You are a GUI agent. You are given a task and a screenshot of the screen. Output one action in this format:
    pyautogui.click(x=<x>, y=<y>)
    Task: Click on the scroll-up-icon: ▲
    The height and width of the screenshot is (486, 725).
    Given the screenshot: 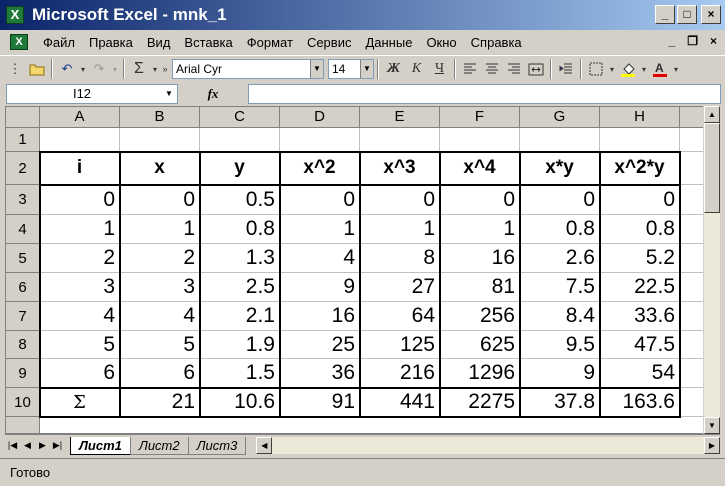 What is the action you would take?
    pyautogui.click(x=712, y=114)
    